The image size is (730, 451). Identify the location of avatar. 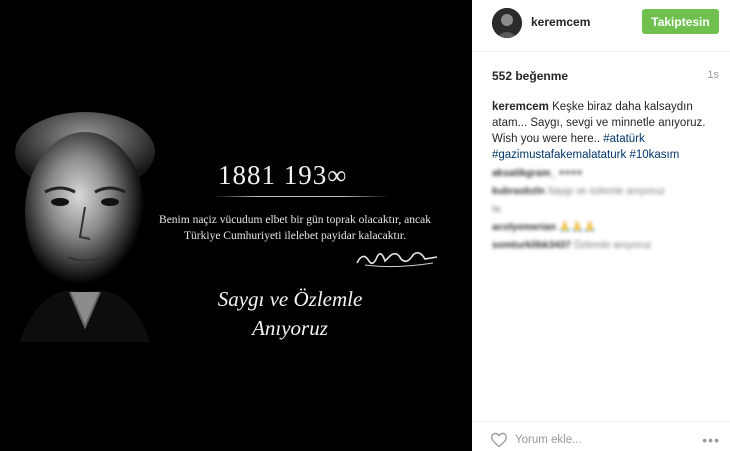
(507, 23).